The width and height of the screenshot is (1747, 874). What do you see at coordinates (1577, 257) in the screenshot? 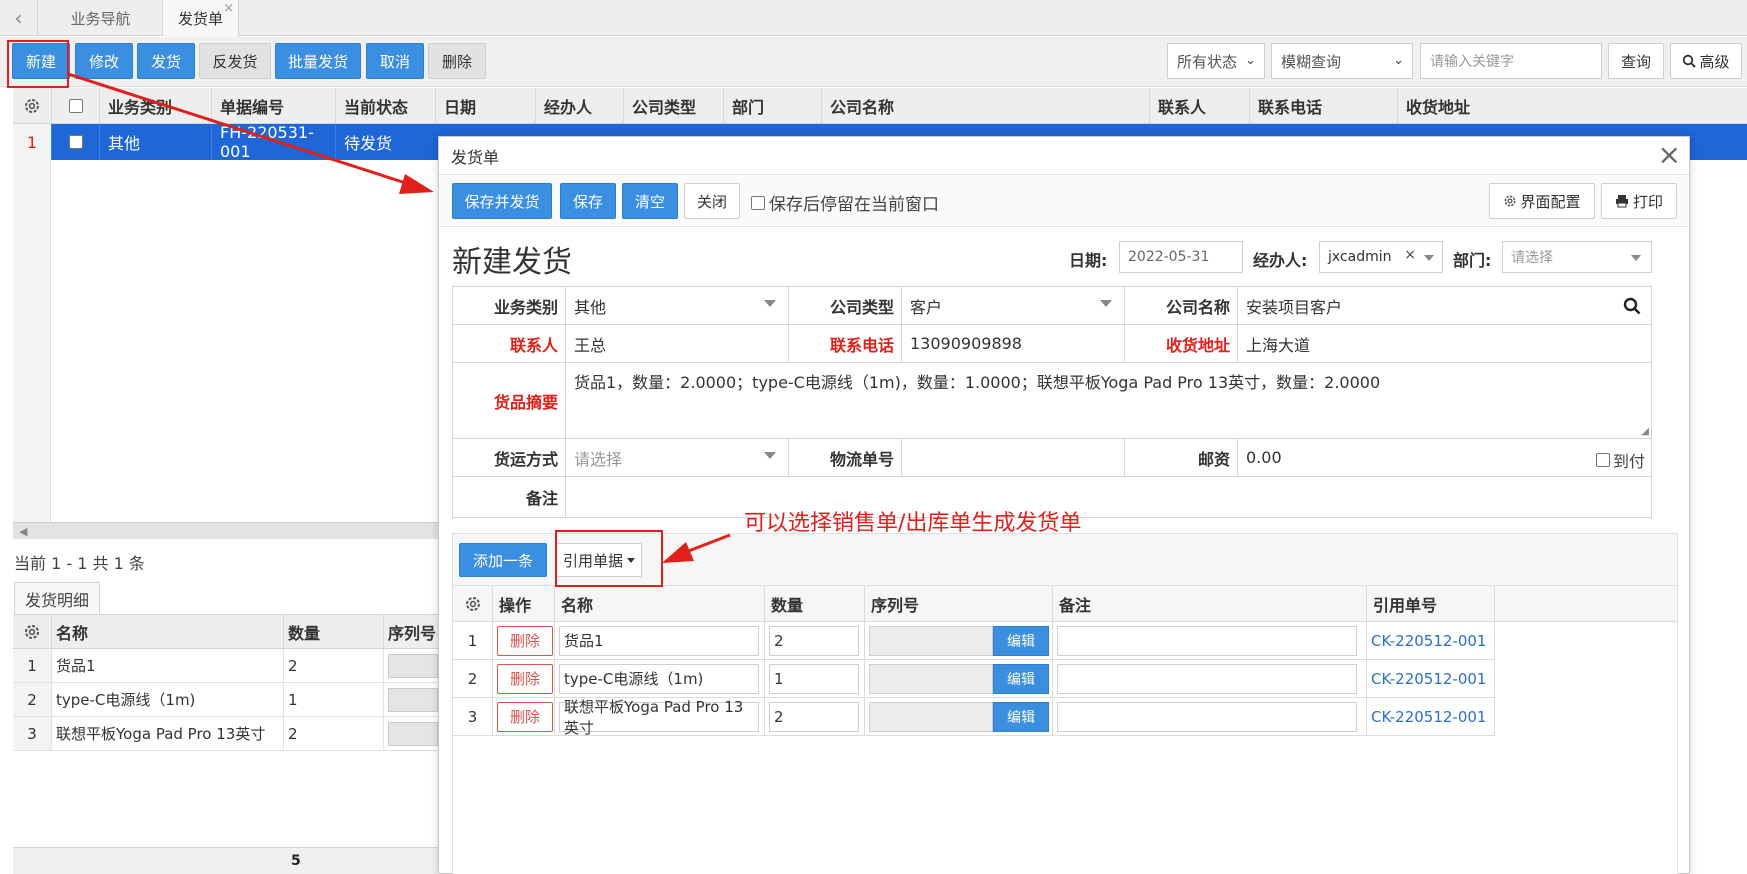
I see `department-select: 请选择` at bounding box center [1577, 257].